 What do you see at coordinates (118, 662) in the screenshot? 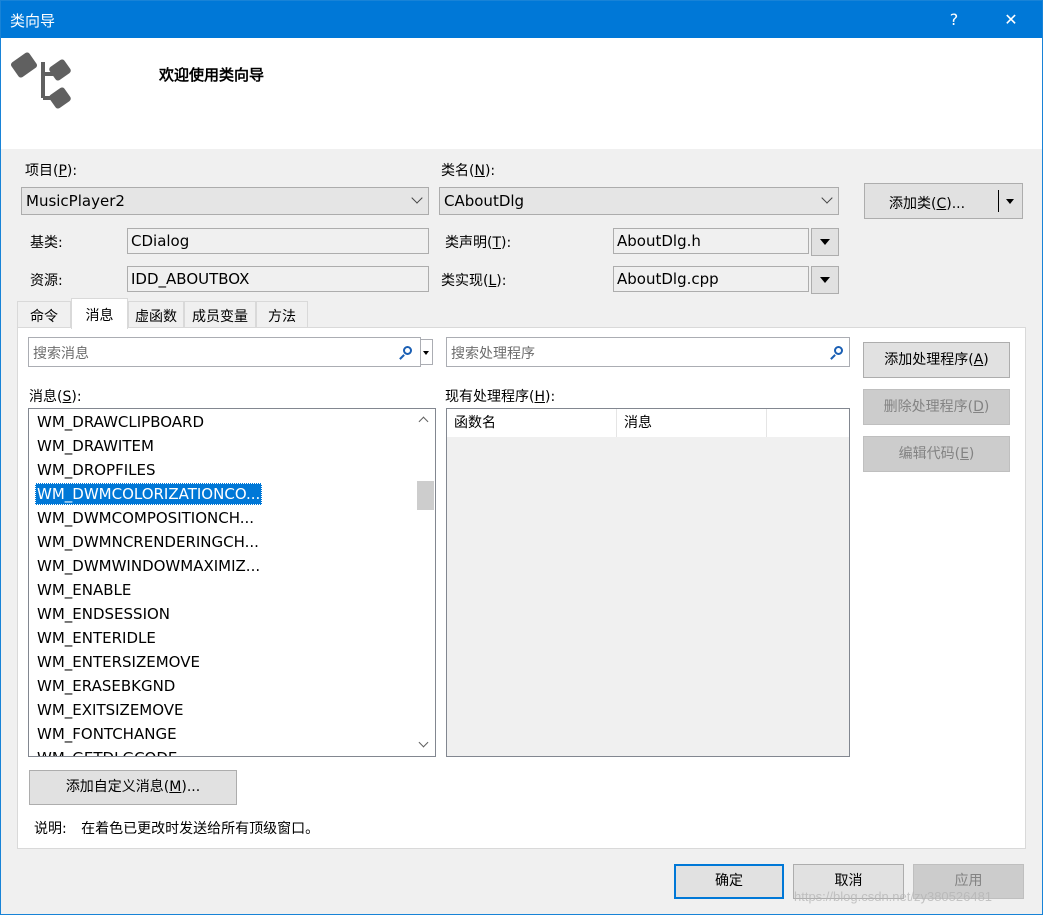
I see `message-list-item: WM_ENTERSIZEMOVE` at bounding box center [118, 662].